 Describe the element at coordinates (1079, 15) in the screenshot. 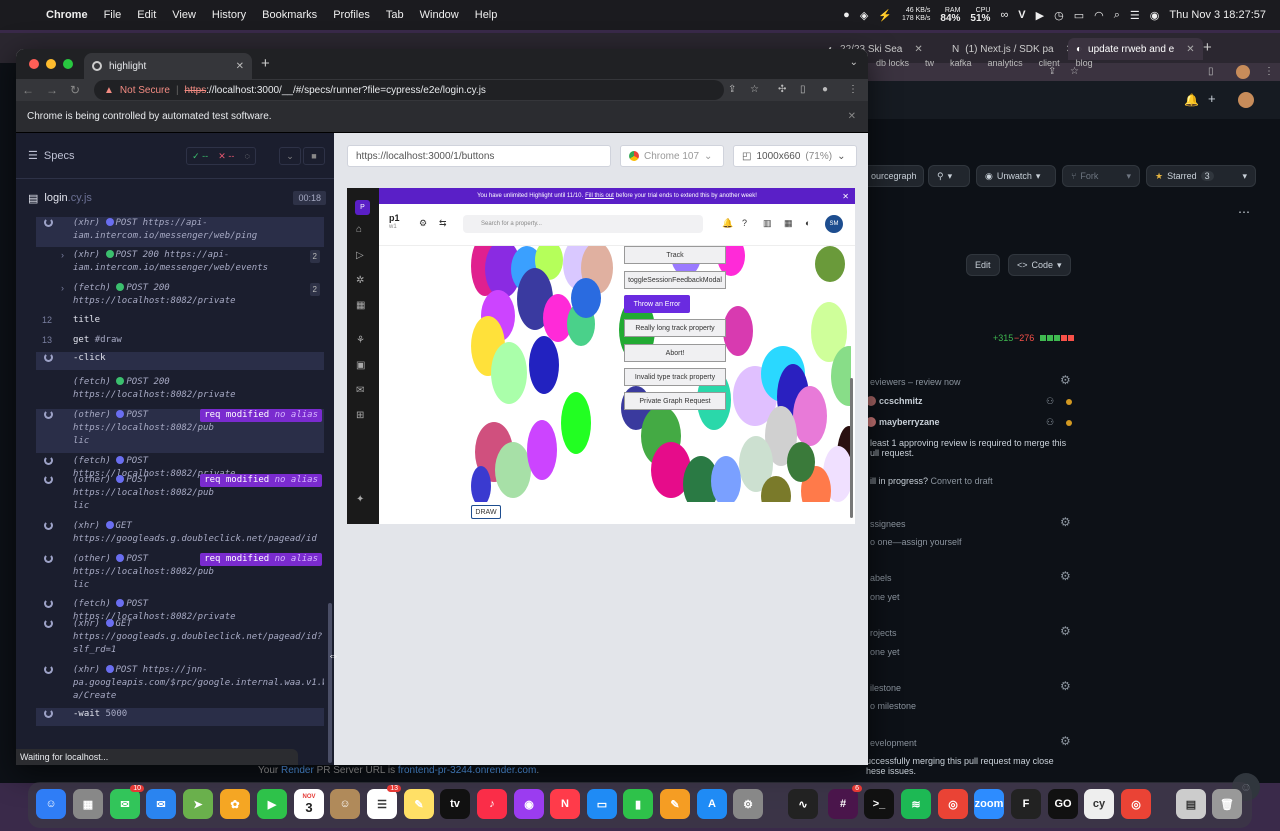

I see `battery-icon: ▭` at that location.